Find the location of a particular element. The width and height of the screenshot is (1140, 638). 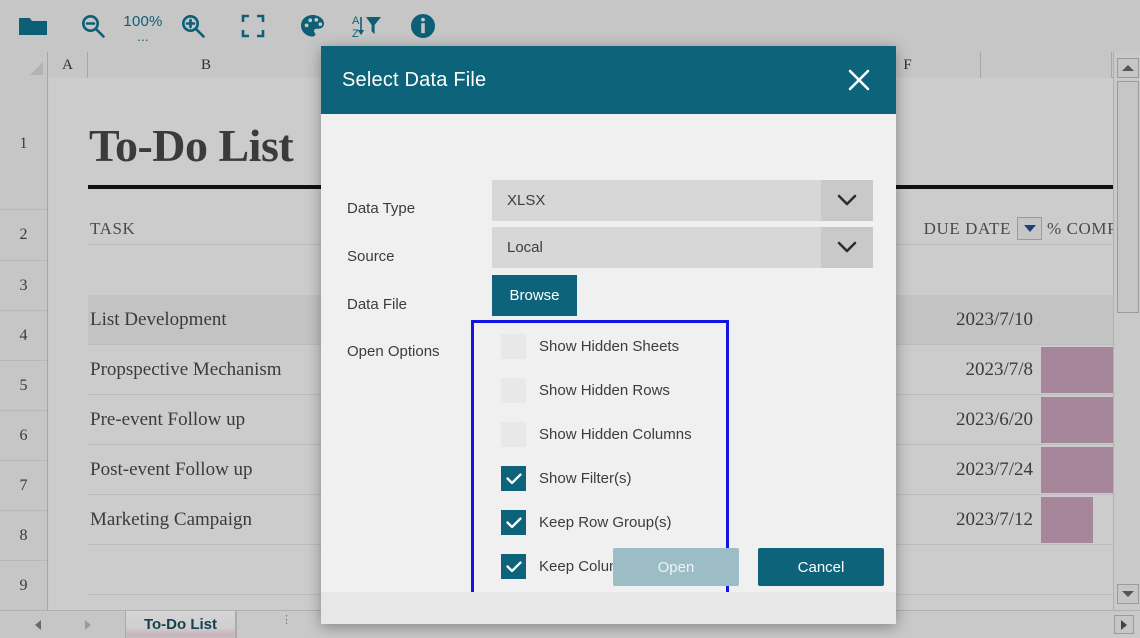

source-value: Local is located at coordinates (525, 247).